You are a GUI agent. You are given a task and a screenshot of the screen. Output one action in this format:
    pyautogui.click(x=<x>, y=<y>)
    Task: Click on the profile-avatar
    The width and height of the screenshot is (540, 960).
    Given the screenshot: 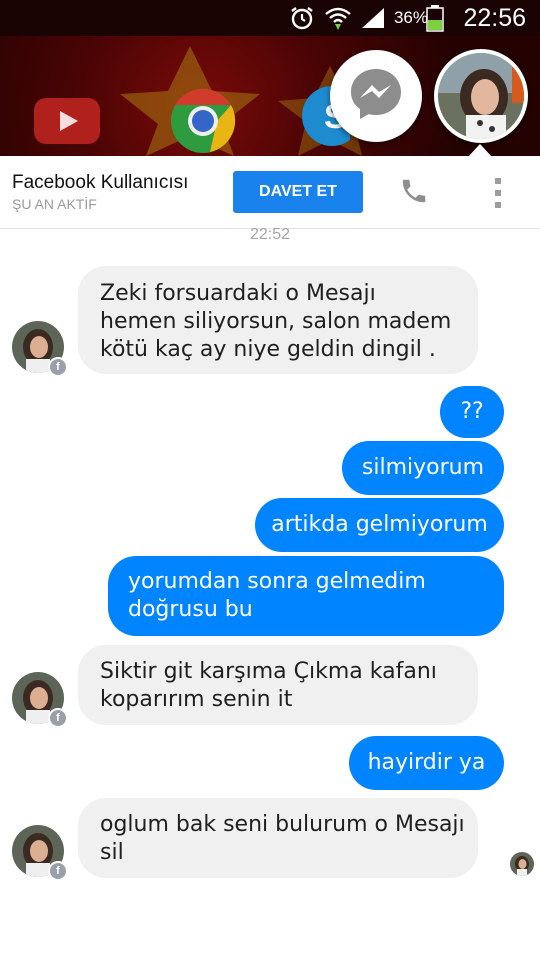 What is the action you would take?
    pyautogui.click(x=481, y=96)
    